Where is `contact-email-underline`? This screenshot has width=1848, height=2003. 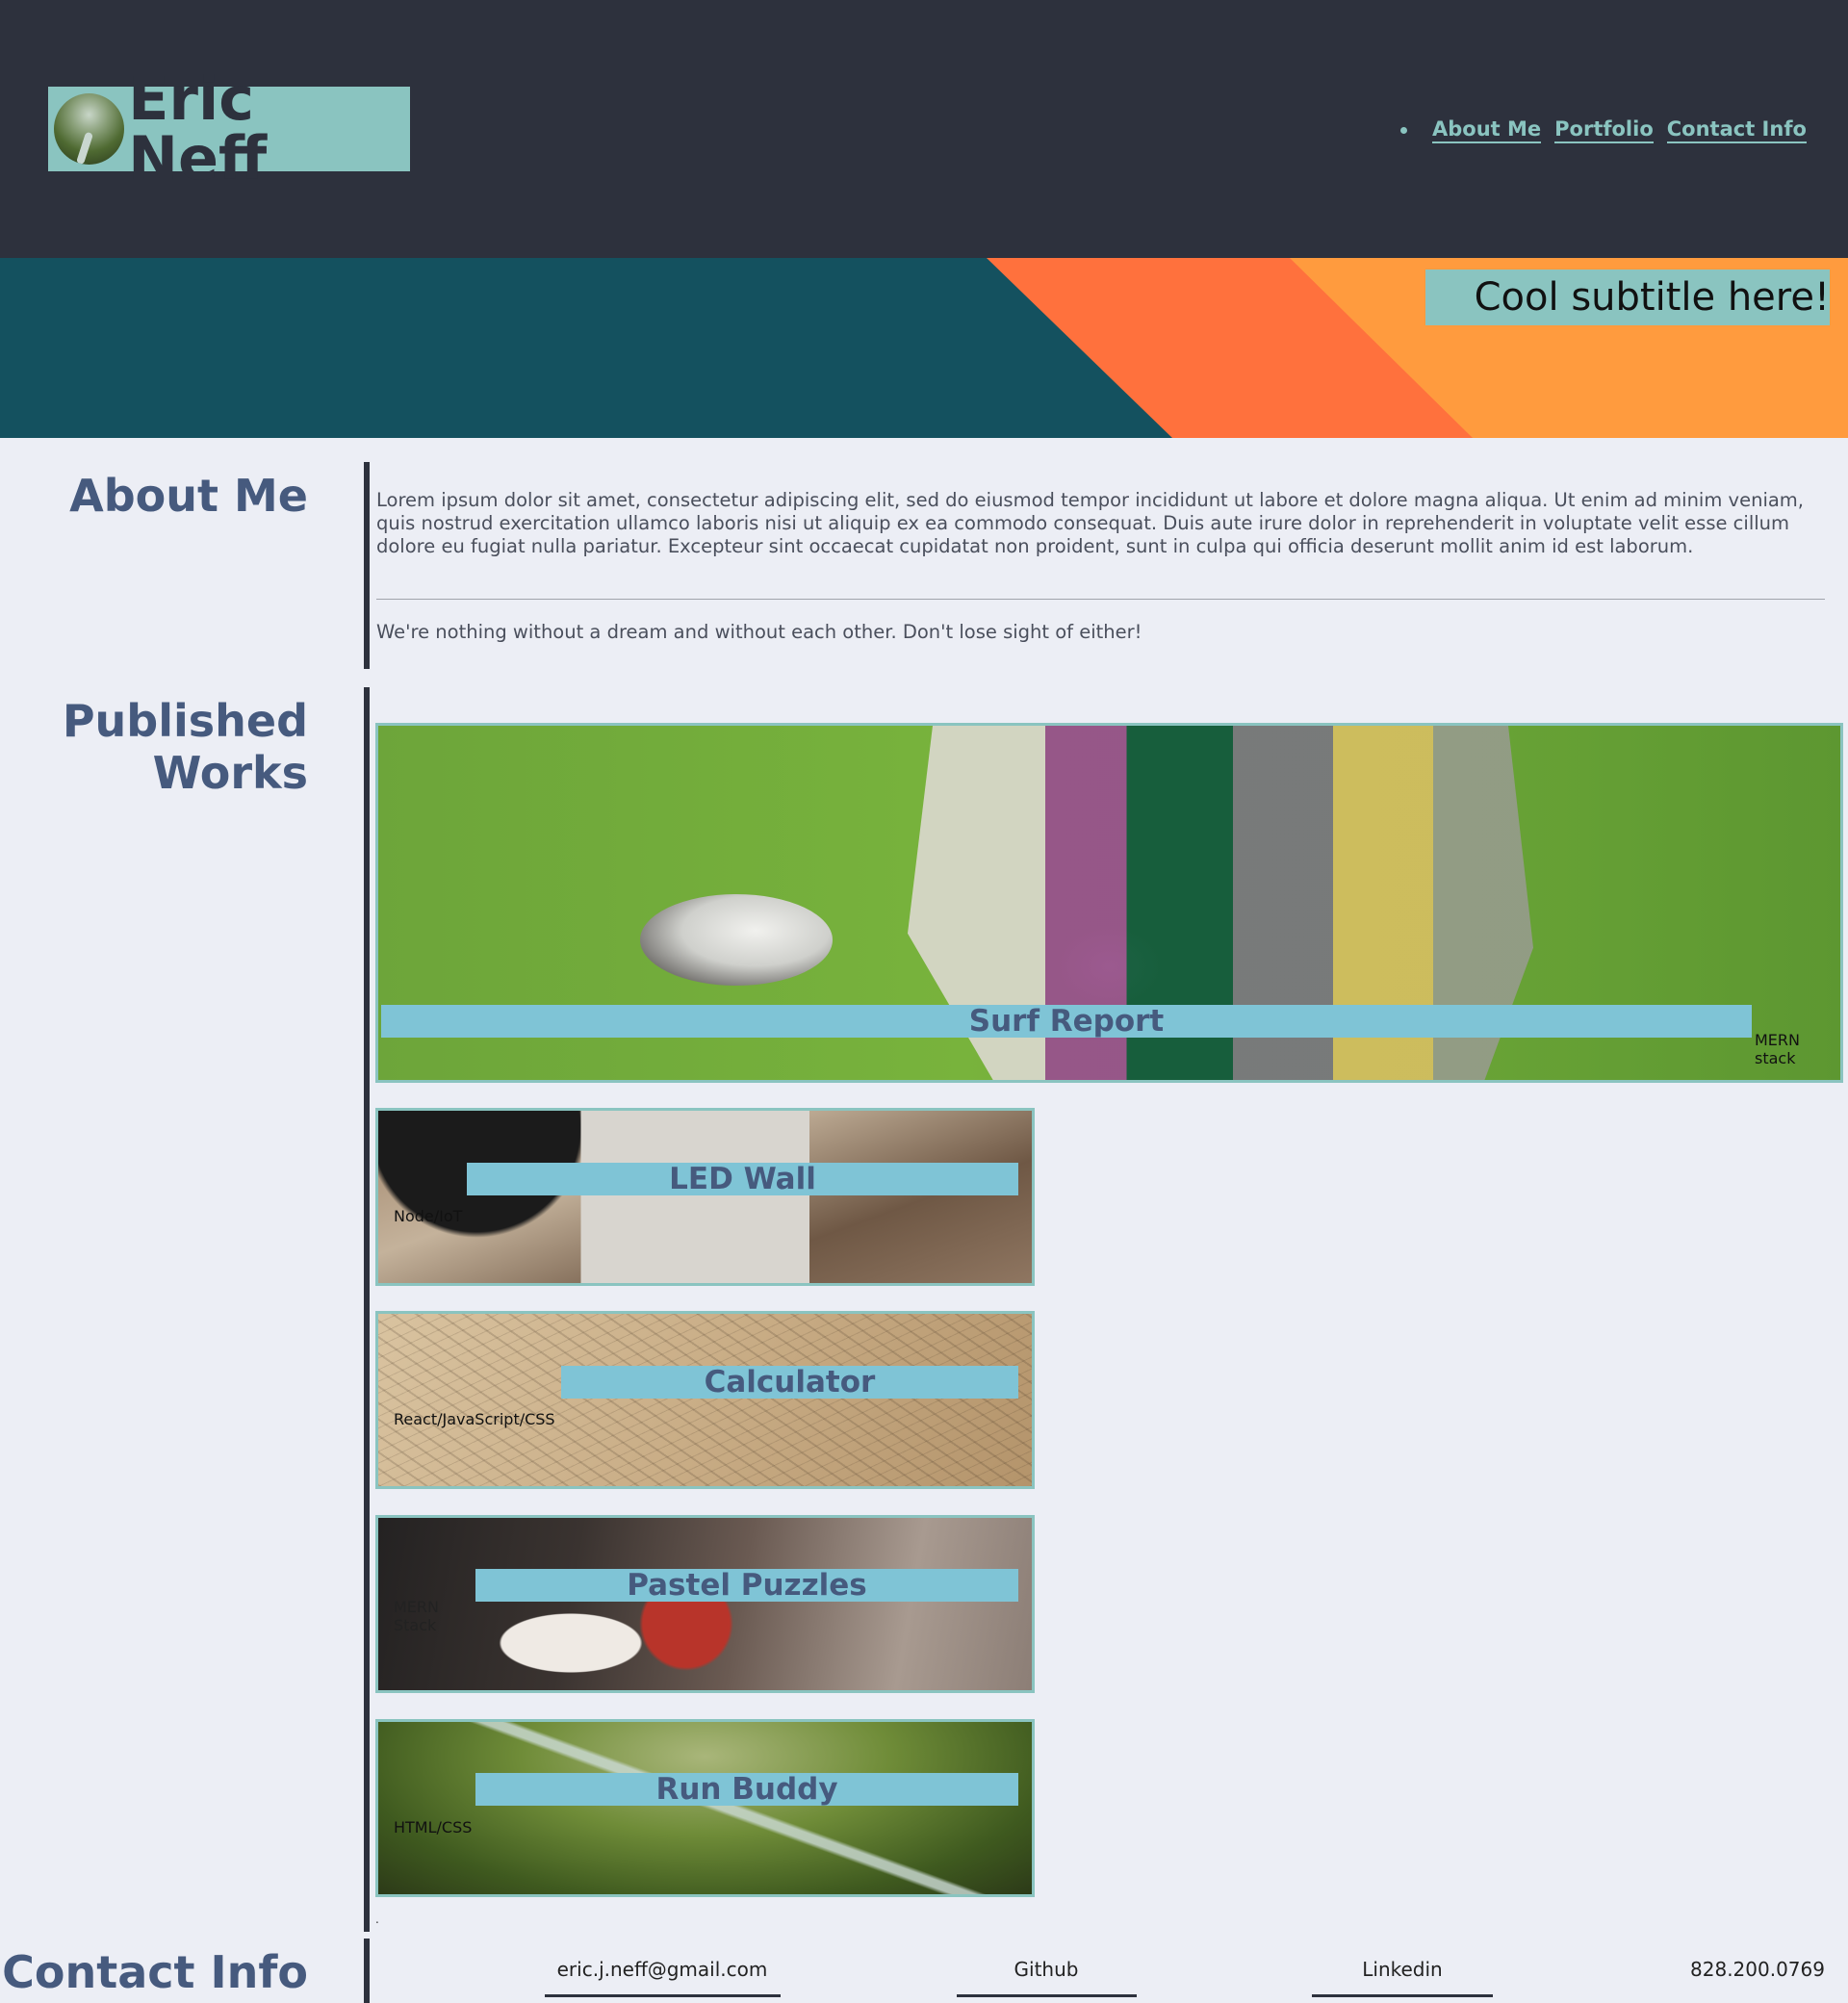 contact-email-underline is located at coordinates (663, 1996).